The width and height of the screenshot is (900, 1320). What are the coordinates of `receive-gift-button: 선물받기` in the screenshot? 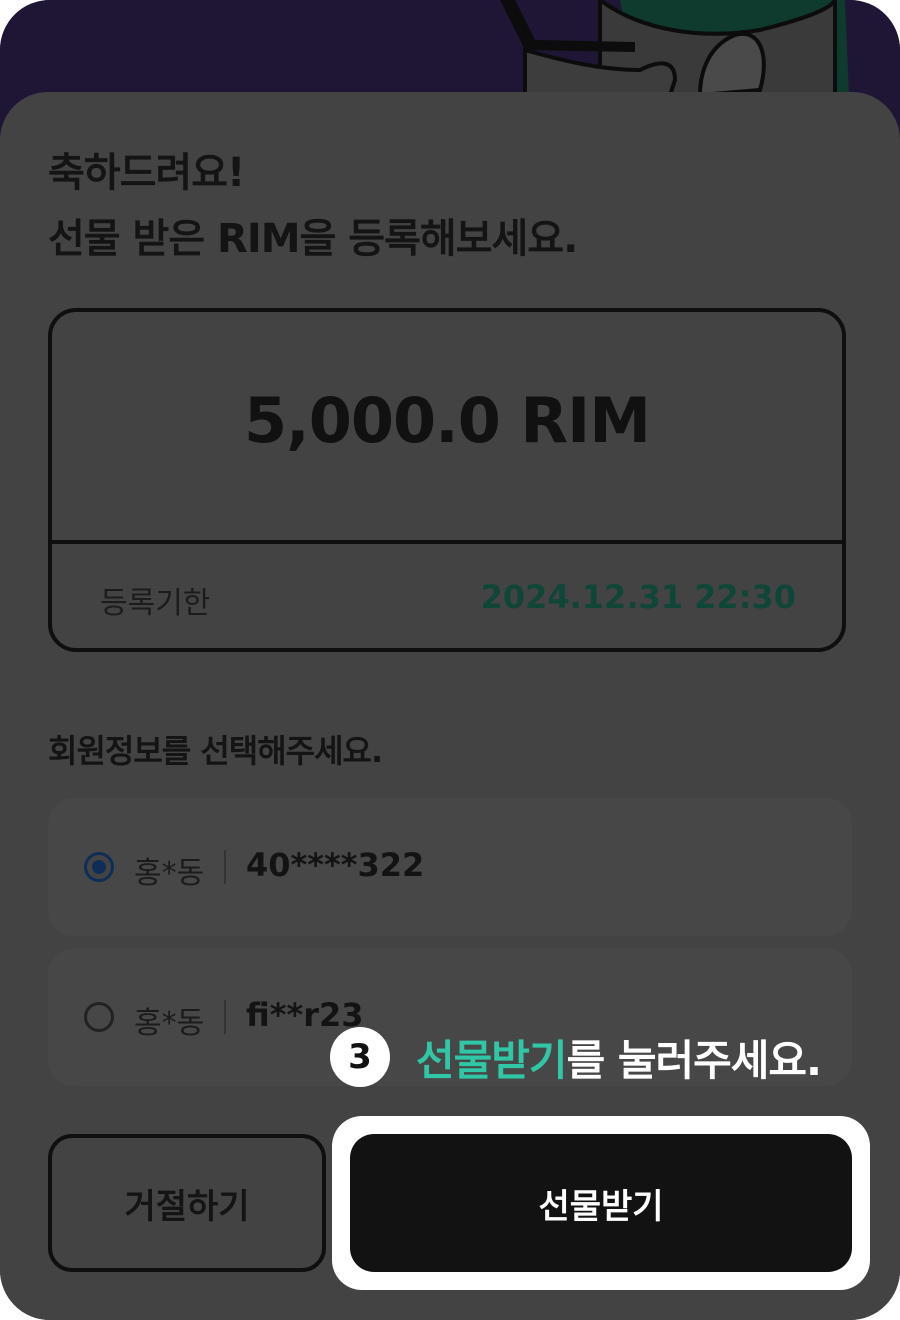 It's located at (601, 1203).